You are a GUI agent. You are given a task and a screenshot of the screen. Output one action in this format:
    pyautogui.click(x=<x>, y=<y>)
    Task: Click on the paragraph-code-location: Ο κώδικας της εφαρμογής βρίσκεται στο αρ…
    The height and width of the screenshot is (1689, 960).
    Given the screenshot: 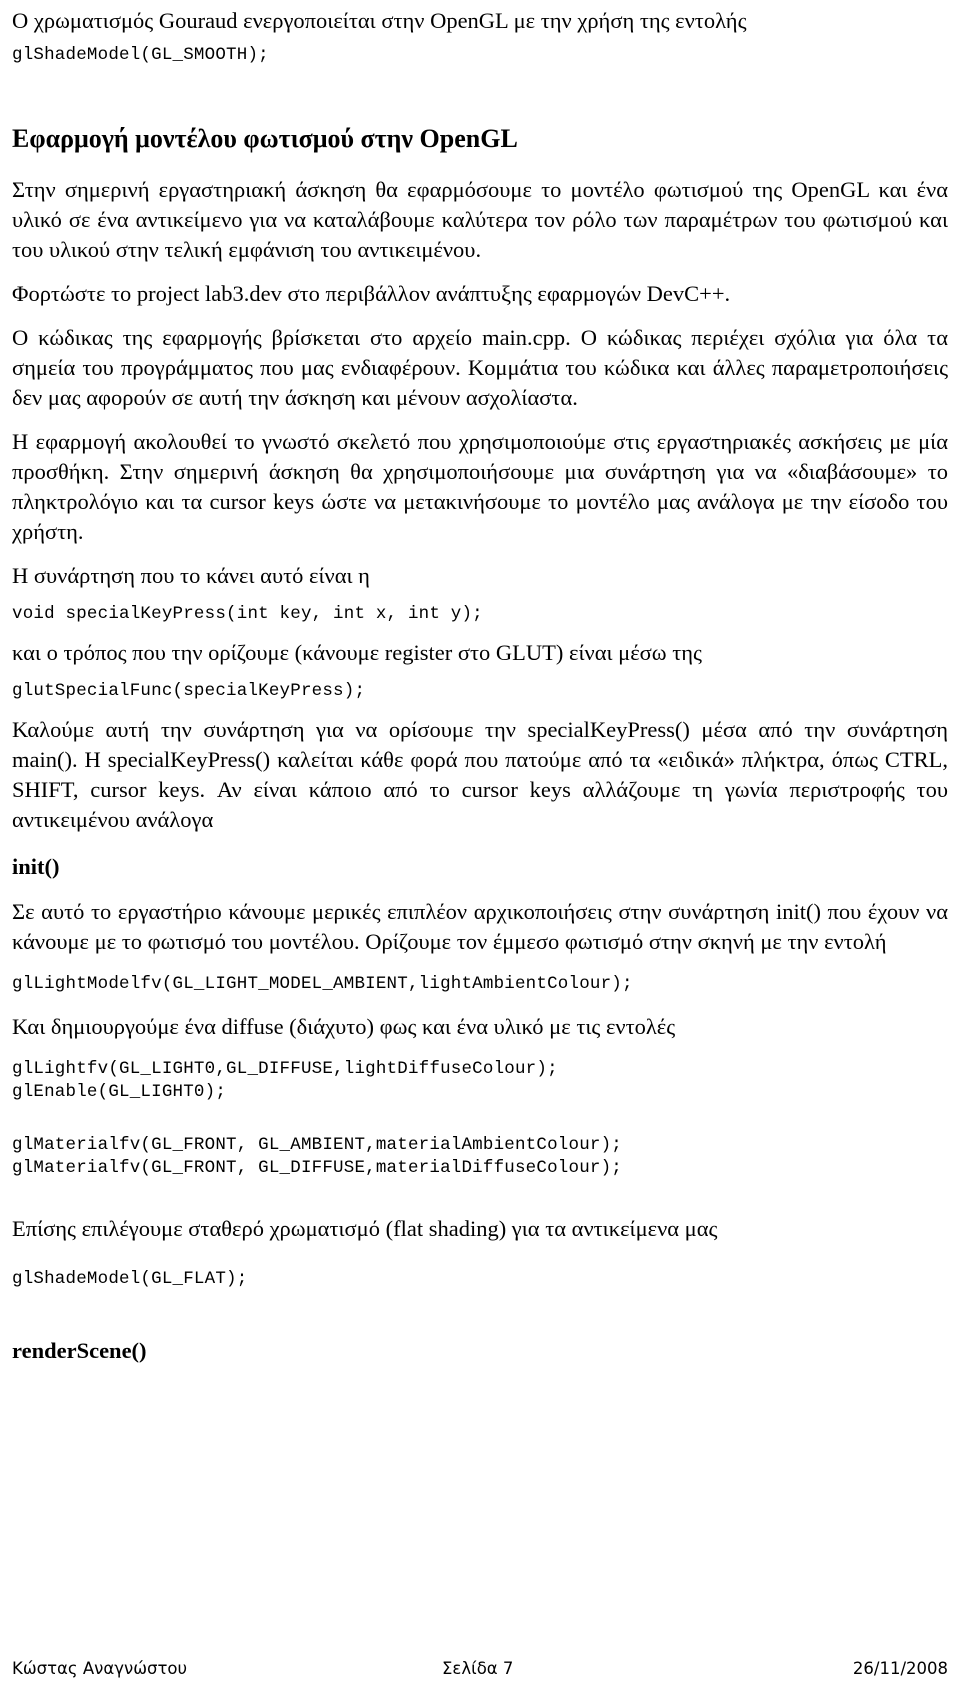 What is the action you would take?
    pyautogui.click(x=480, y=367)
    